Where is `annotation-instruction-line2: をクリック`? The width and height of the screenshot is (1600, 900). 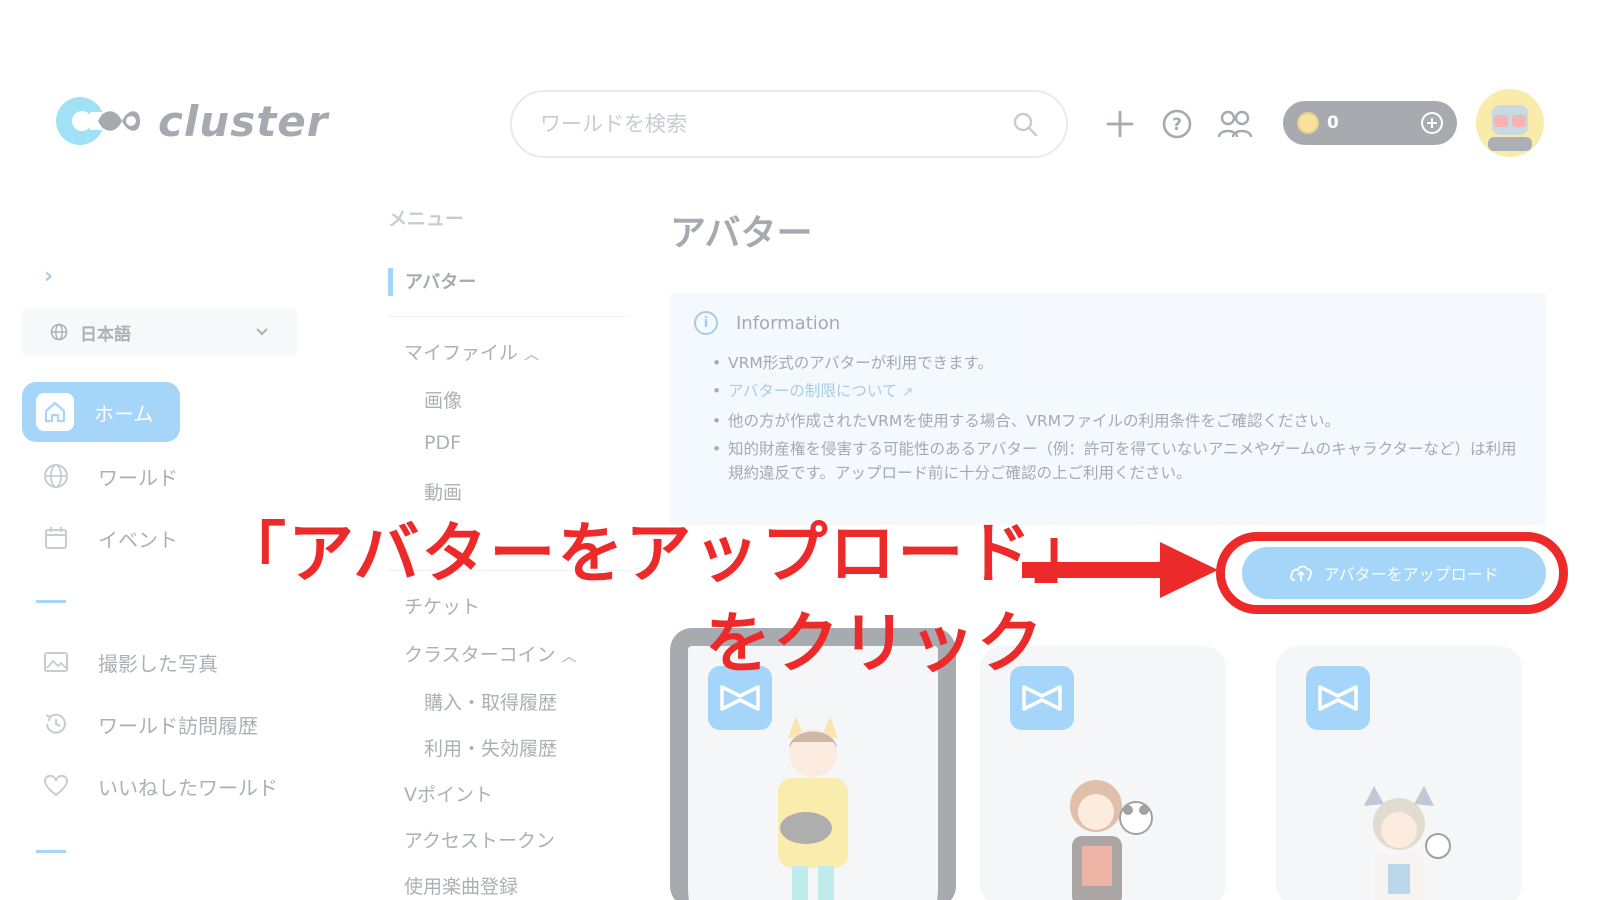
annotation-instruction-line2: をクリック is located at coordinates (875, 643).